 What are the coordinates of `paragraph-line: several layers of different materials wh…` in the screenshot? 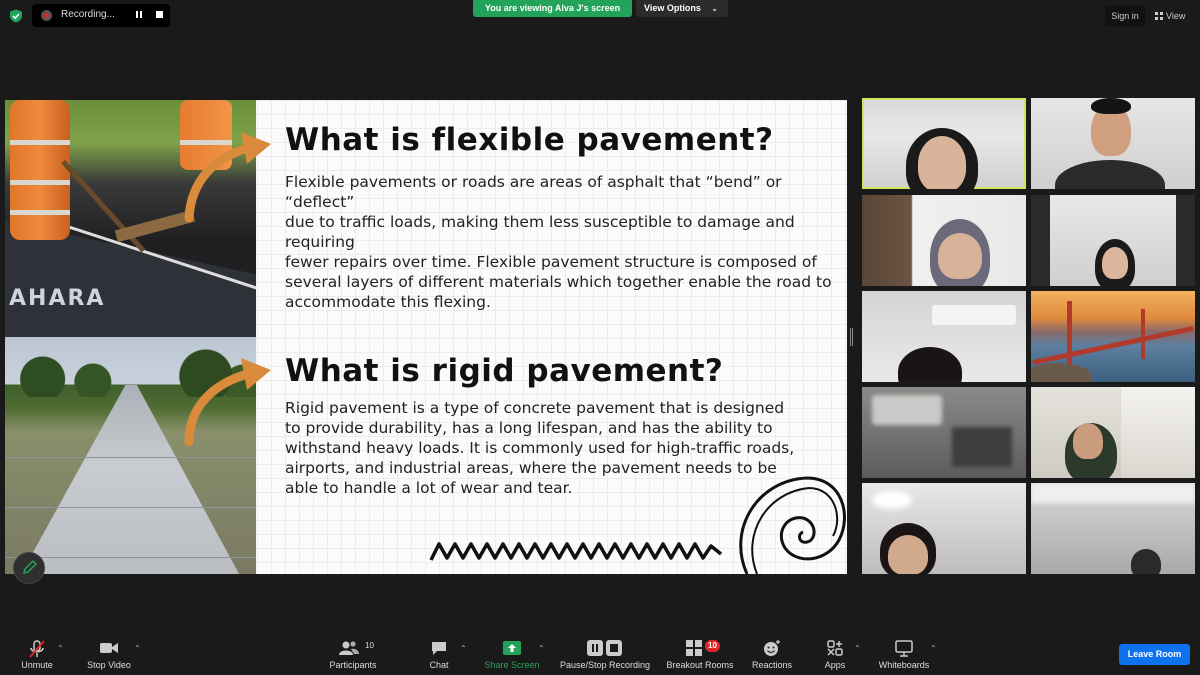 It's located at (558, 282).